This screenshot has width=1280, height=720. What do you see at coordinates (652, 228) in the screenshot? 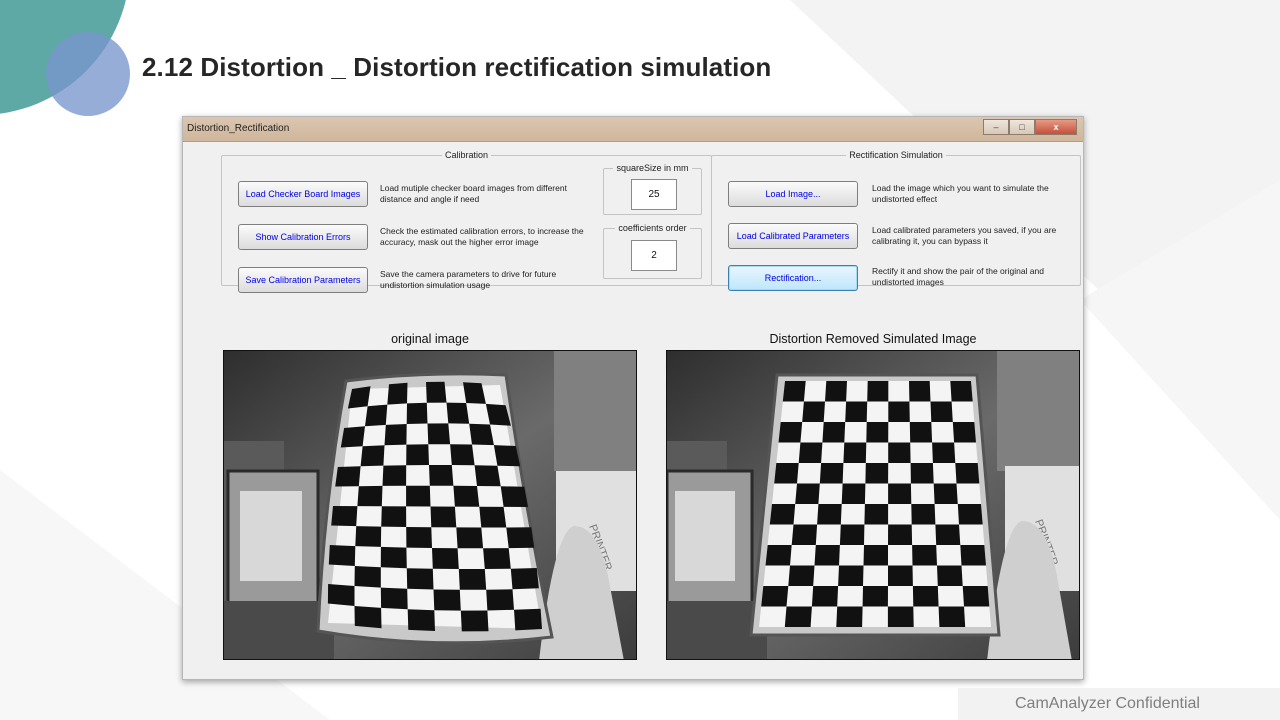
I see `coefficients-order-legend: coefficients order` at bounding box center [652, 228].